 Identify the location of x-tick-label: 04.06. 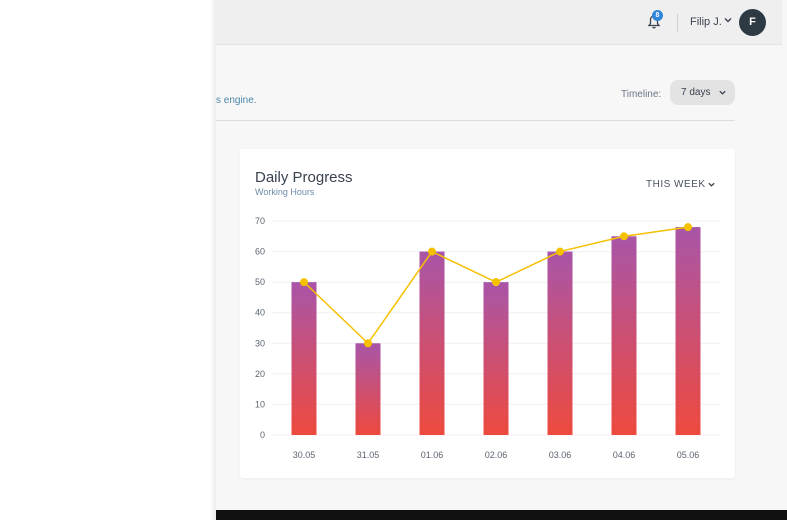
(624, 455).